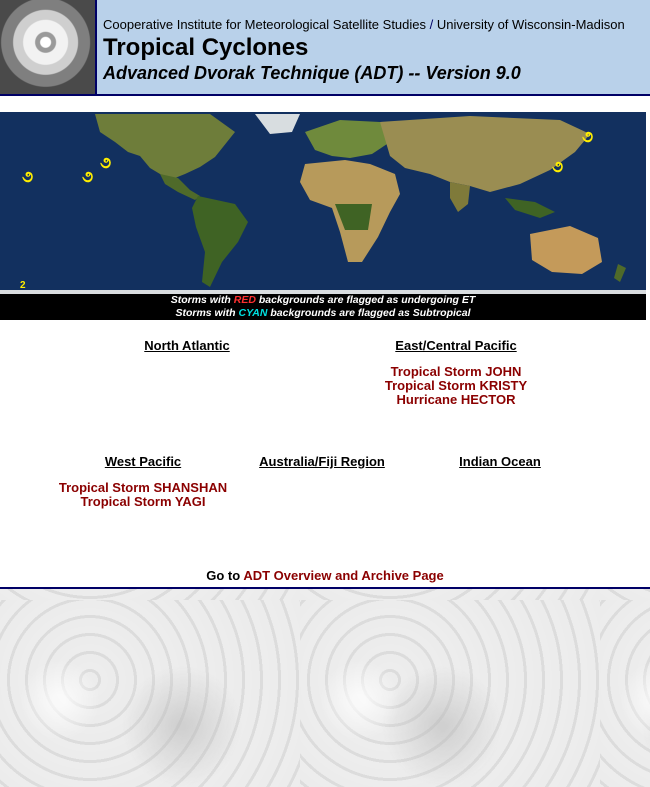 The image size is (650, 787). I want to click on region-heading-west-pacific: West Pacific, so click(143, 461).